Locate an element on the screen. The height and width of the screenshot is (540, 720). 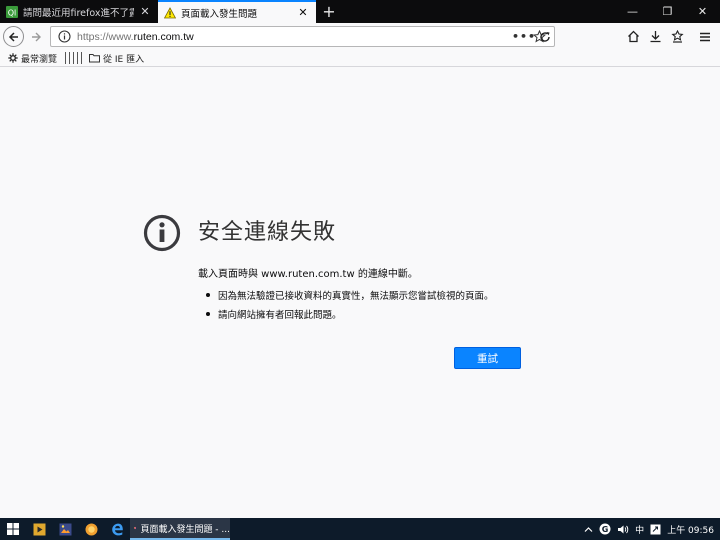
firefox-icon is located at coordinates (135, 528).